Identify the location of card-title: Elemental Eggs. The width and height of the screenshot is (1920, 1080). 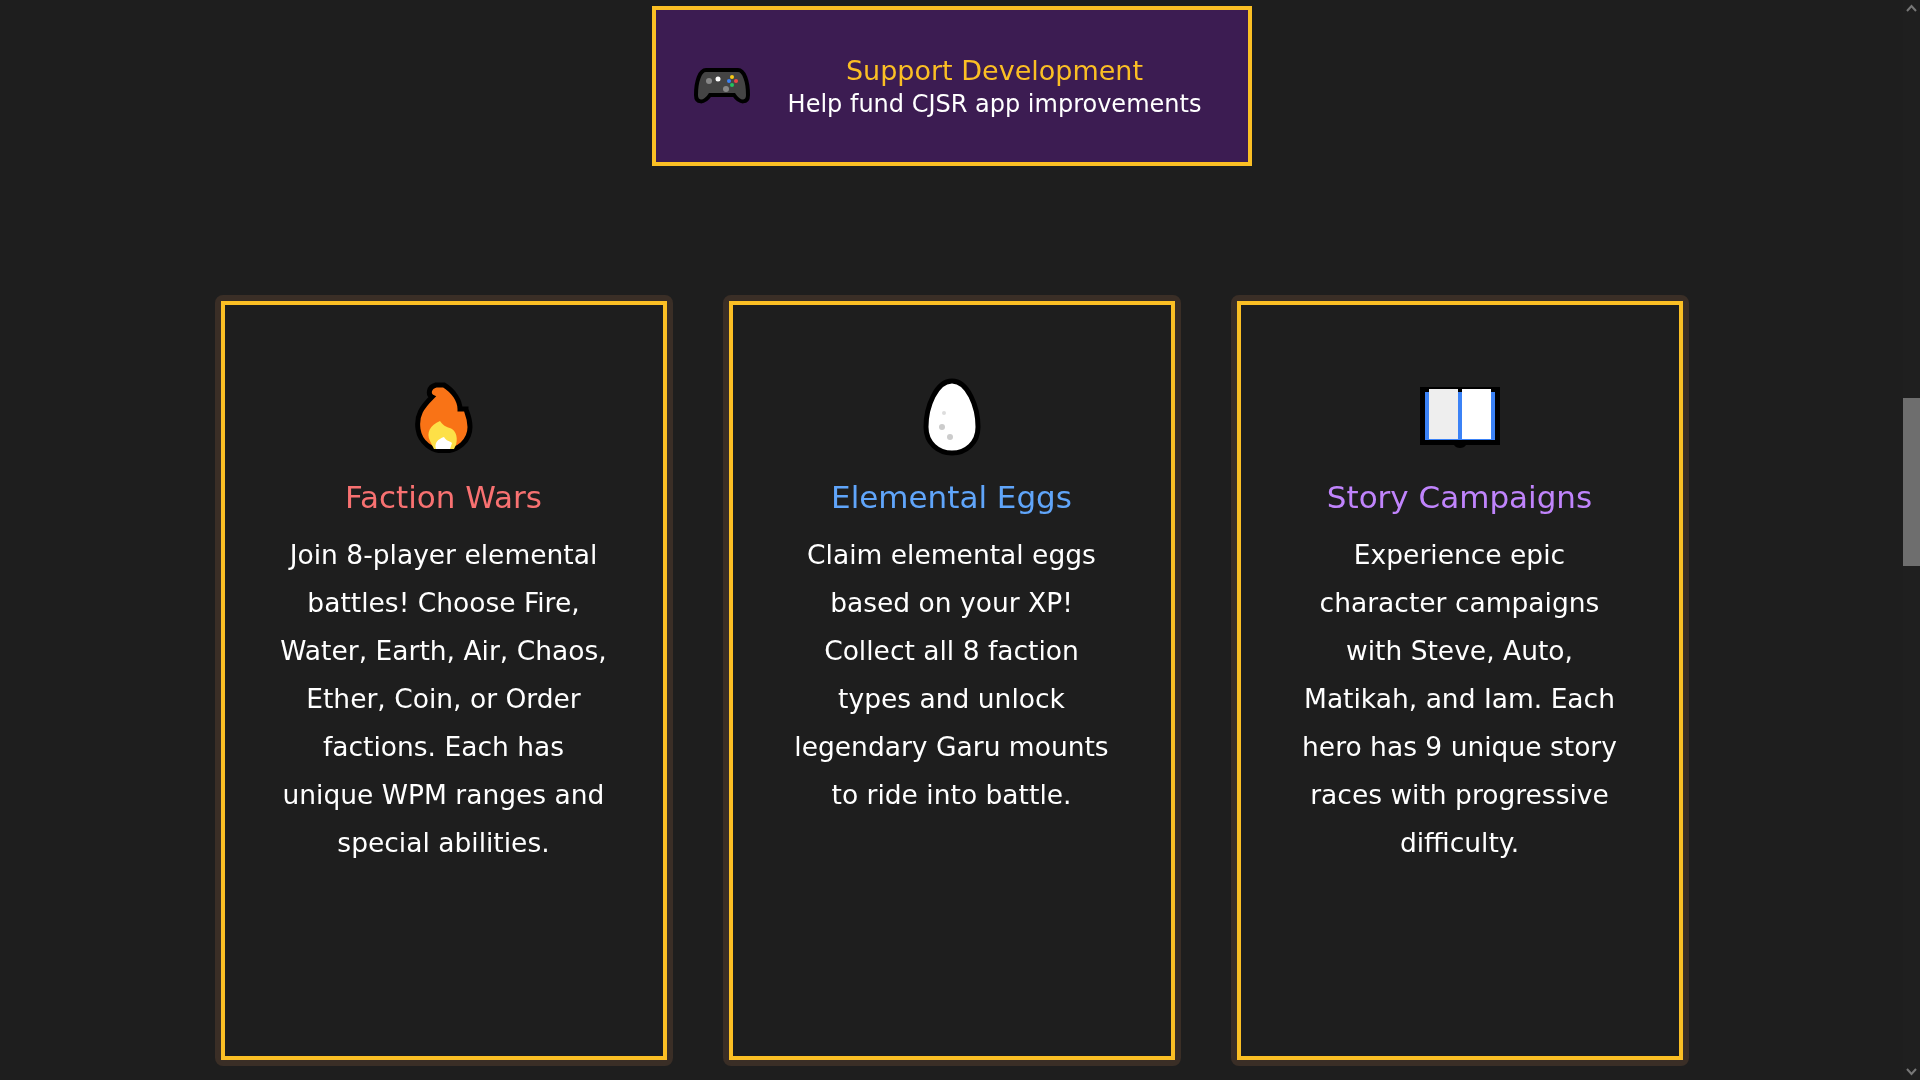
(951, 497).